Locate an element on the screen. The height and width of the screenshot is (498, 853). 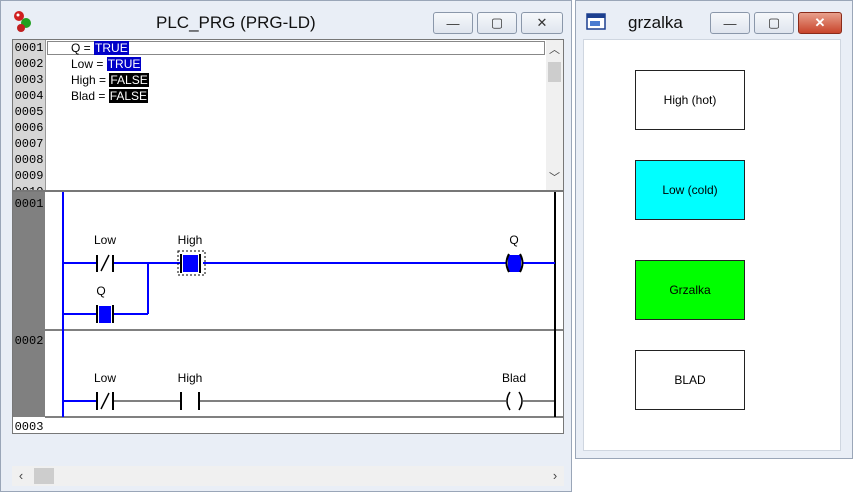
indicator-blad: BLAD is located at coordinates (690, 380).